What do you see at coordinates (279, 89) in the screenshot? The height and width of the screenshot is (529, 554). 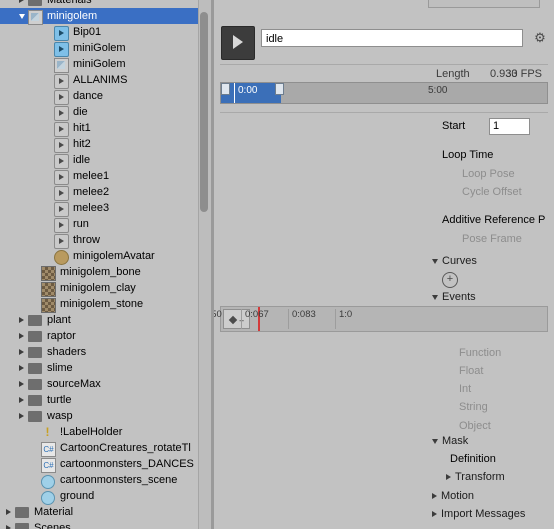 I see `timeline-end-handle` at bounding box center [279, 89].